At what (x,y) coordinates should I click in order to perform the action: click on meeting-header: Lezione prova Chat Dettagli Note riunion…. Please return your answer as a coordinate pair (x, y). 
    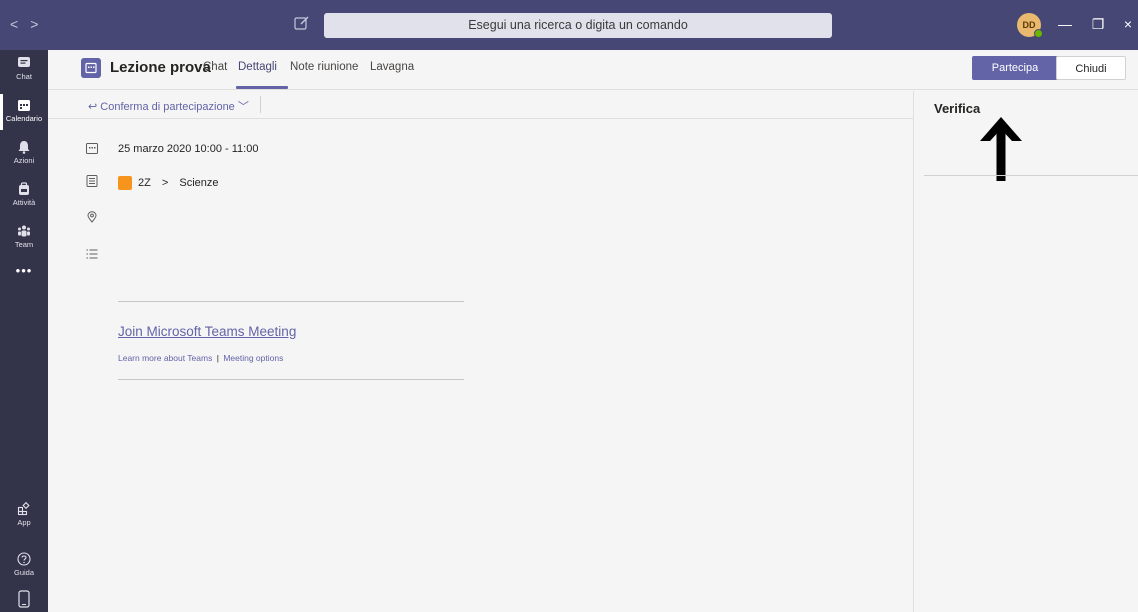
    Looking at the image, I should click on (593, 70).